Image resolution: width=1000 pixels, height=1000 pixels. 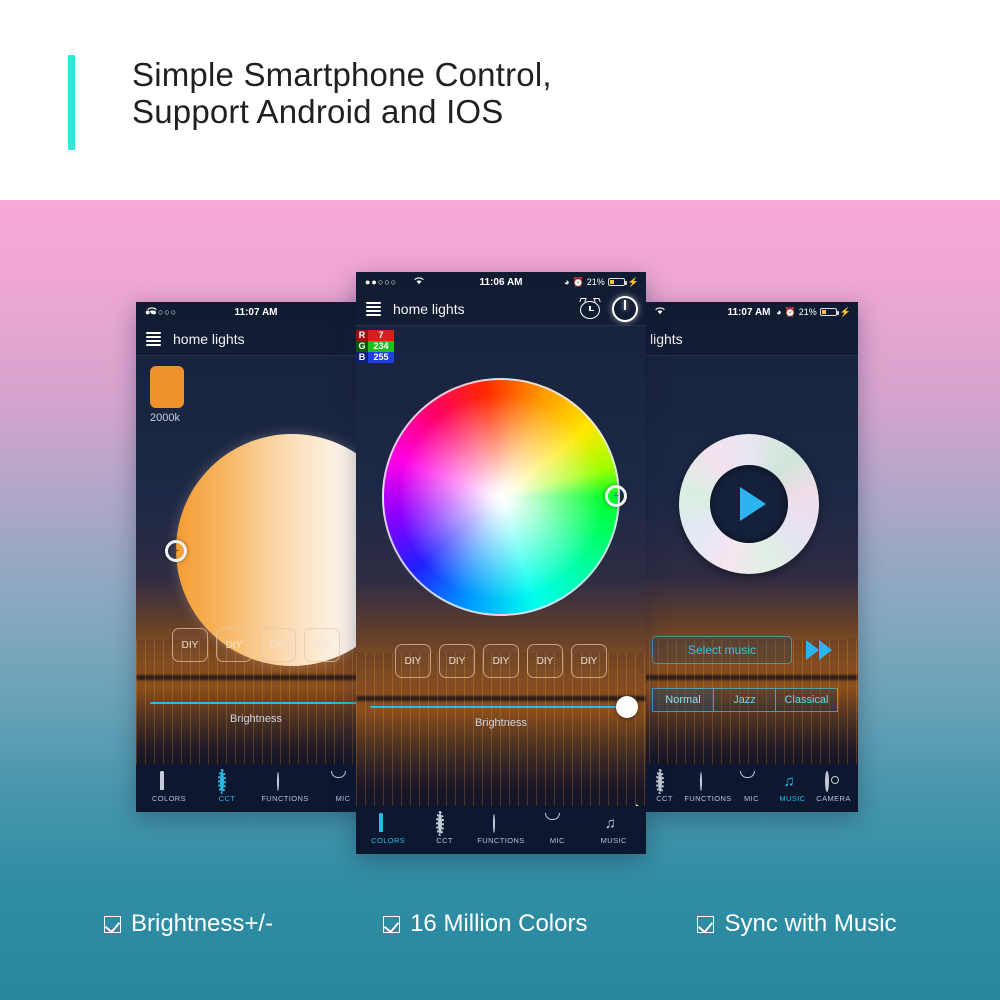 What do you see at coordinates (625, 308) in the screenshot?
I see `power-button-icon` at bounding box center [625, 308].